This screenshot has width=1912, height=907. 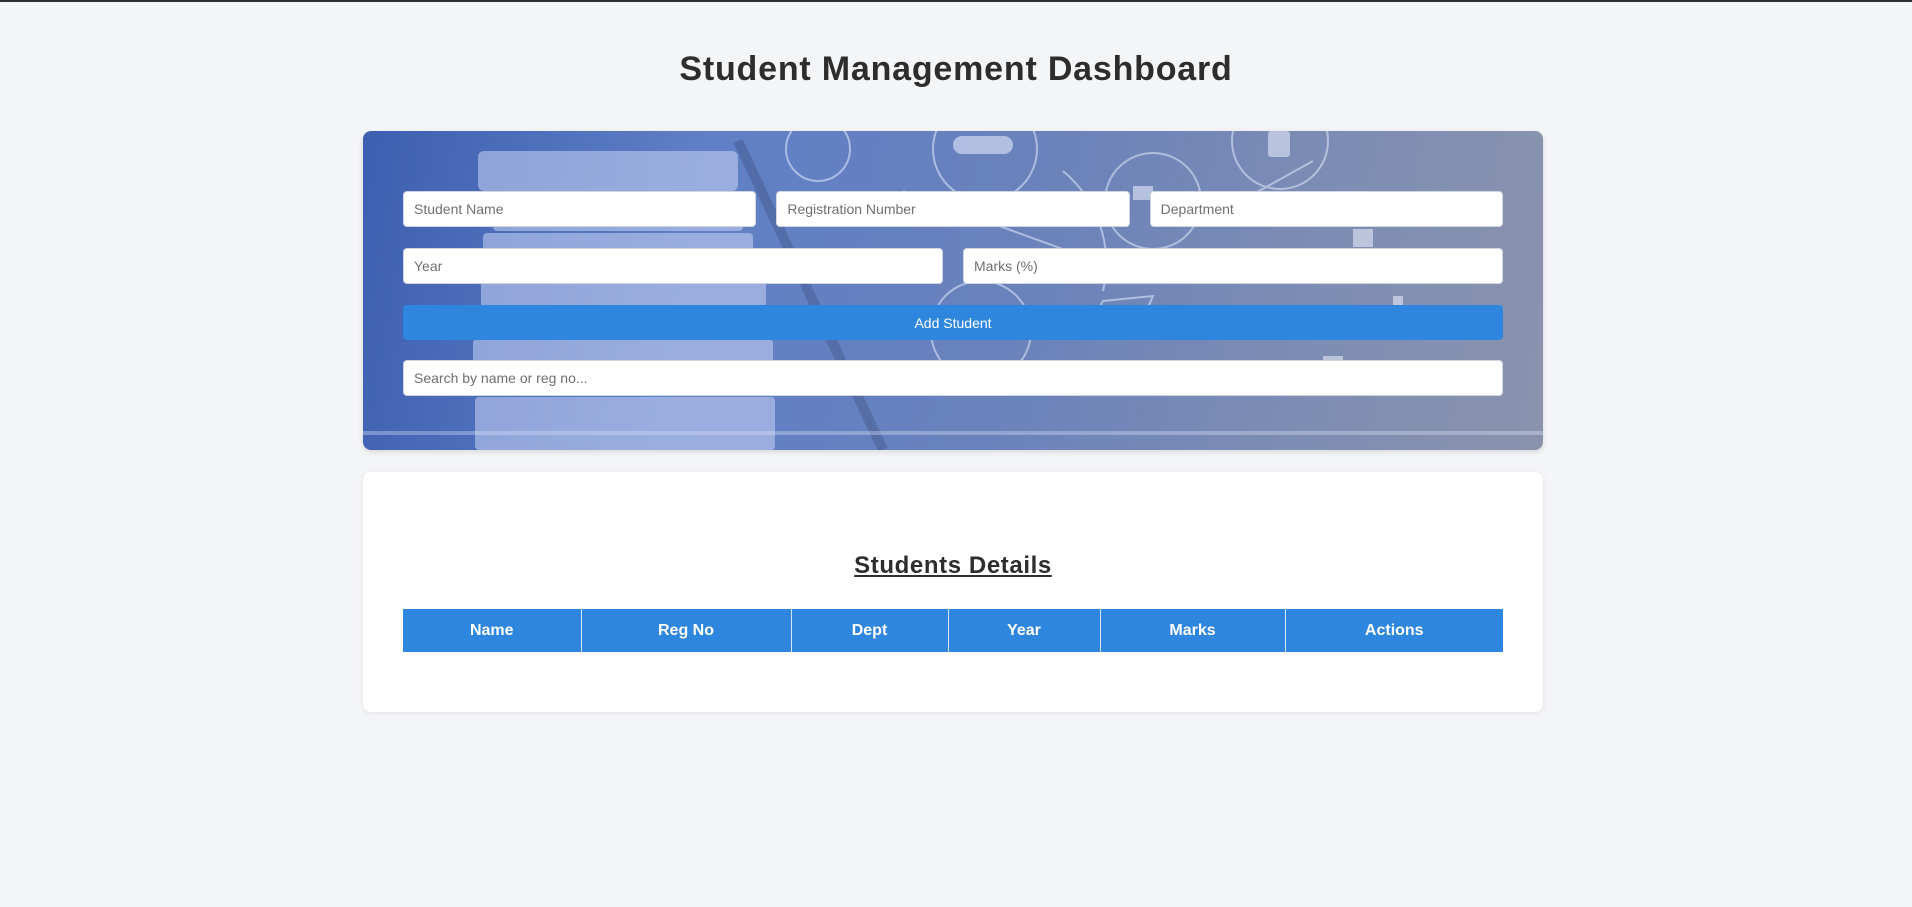 I want to click on table-title: Students Details, so click(x=953, y=565).